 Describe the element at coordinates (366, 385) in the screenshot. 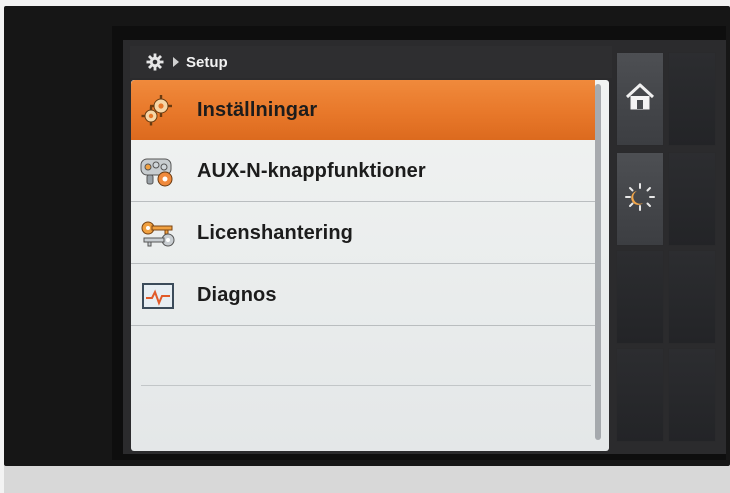

I see `divider` at that location.